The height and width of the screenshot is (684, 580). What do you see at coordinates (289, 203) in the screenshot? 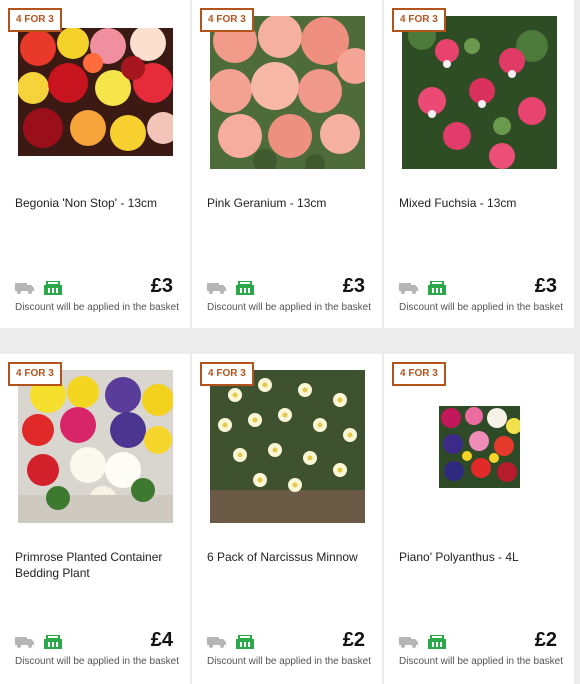
I see `product-title: Pink Geranium - 13cm` at bounding box center [289, 203].